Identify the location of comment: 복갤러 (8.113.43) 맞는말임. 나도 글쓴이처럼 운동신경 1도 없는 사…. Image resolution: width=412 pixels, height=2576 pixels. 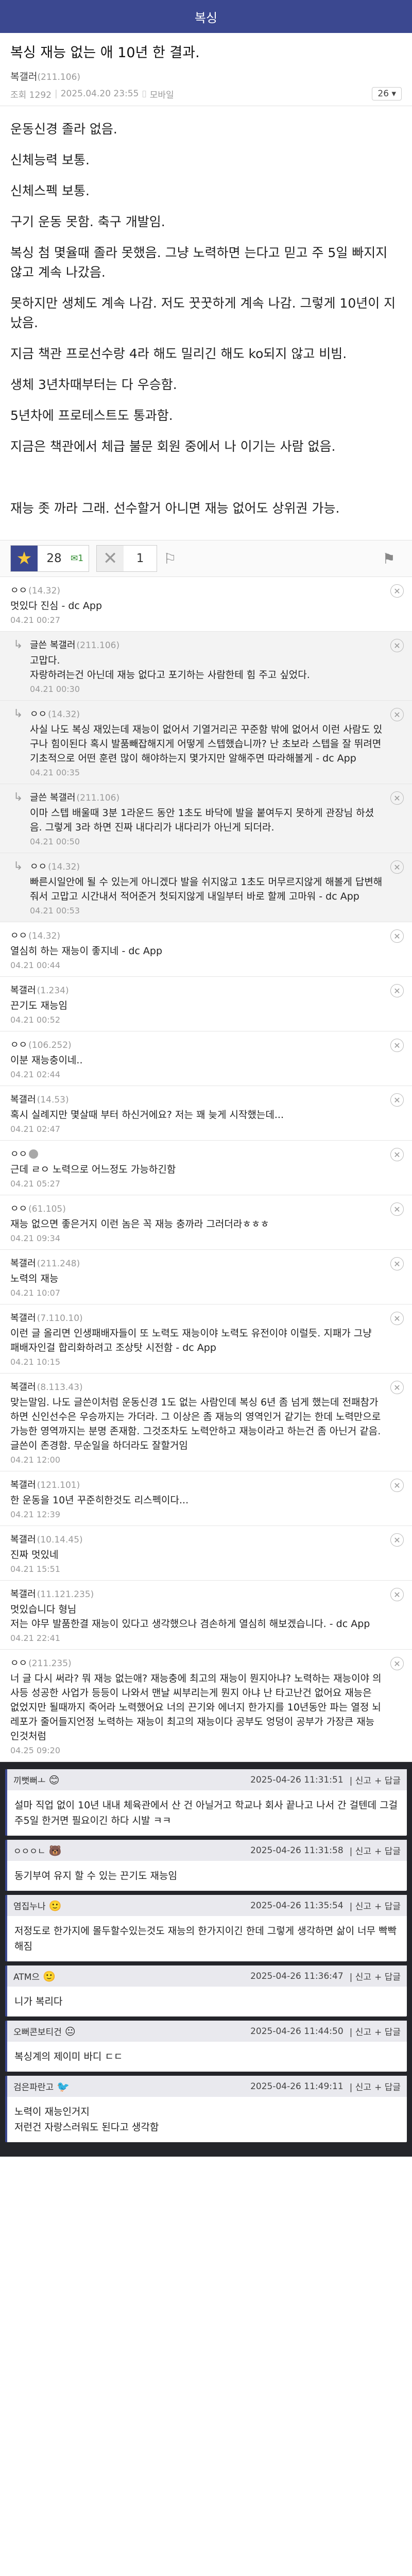
(206, 1422).